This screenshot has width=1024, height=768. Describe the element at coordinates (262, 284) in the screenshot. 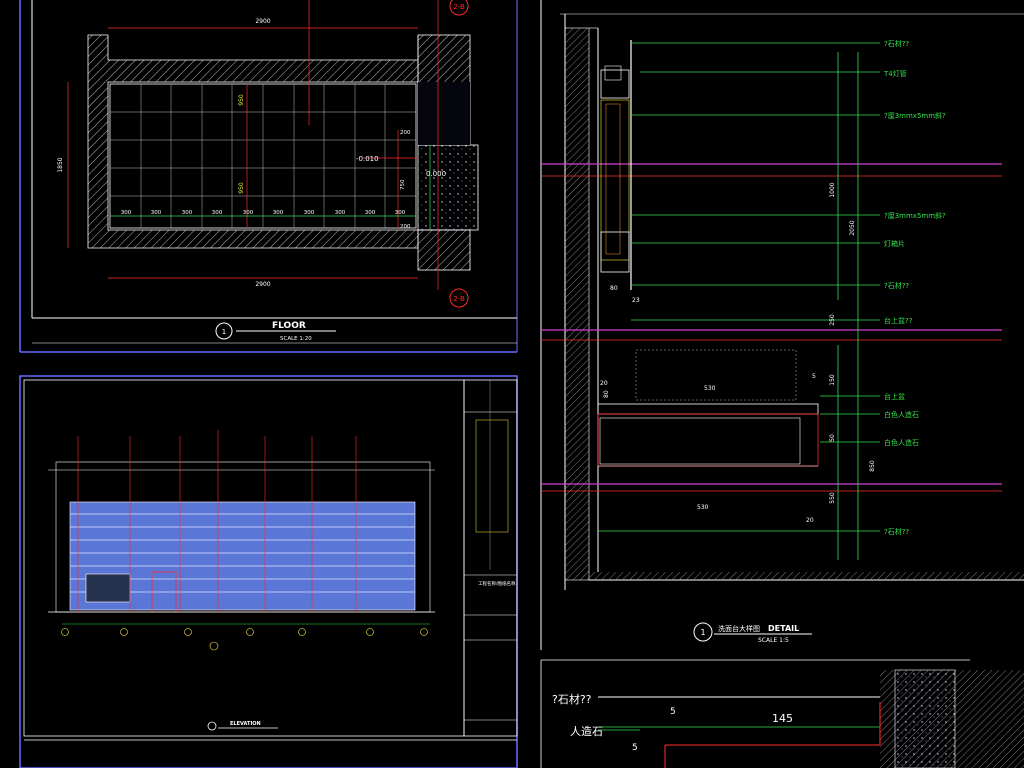

I see `dim-bottom: 2900` at that location.